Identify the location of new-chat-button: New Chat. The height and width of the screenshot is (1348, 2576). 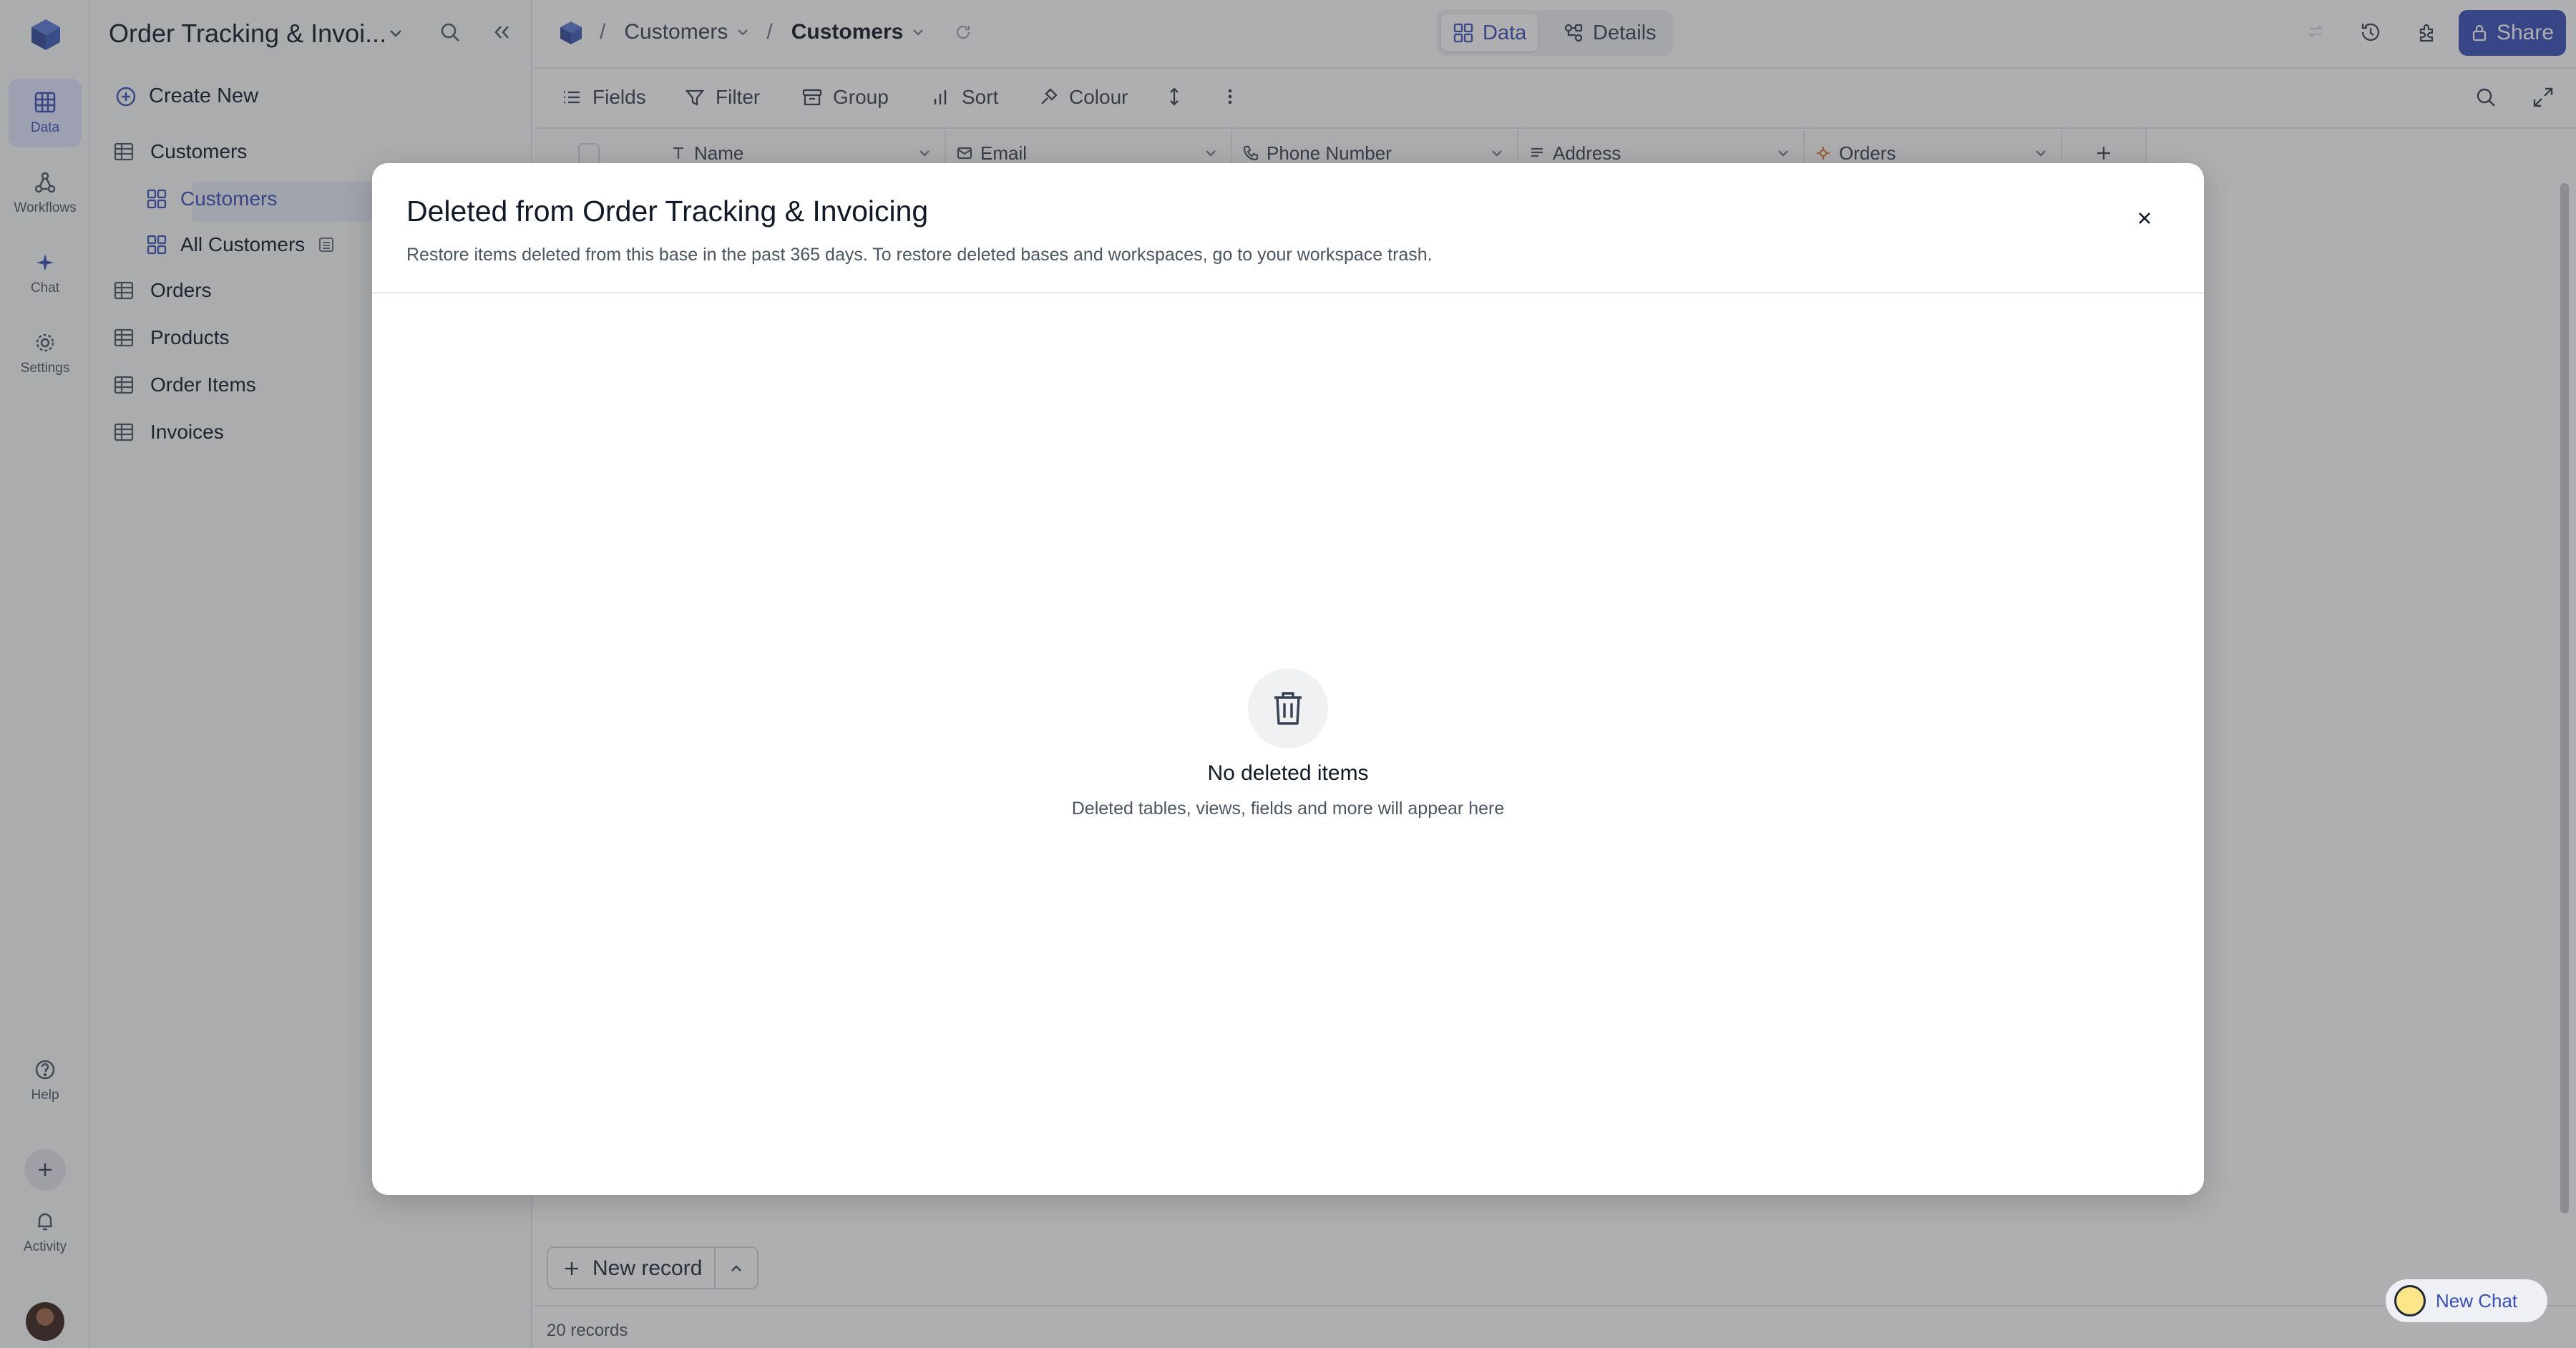
(2466, 1300).